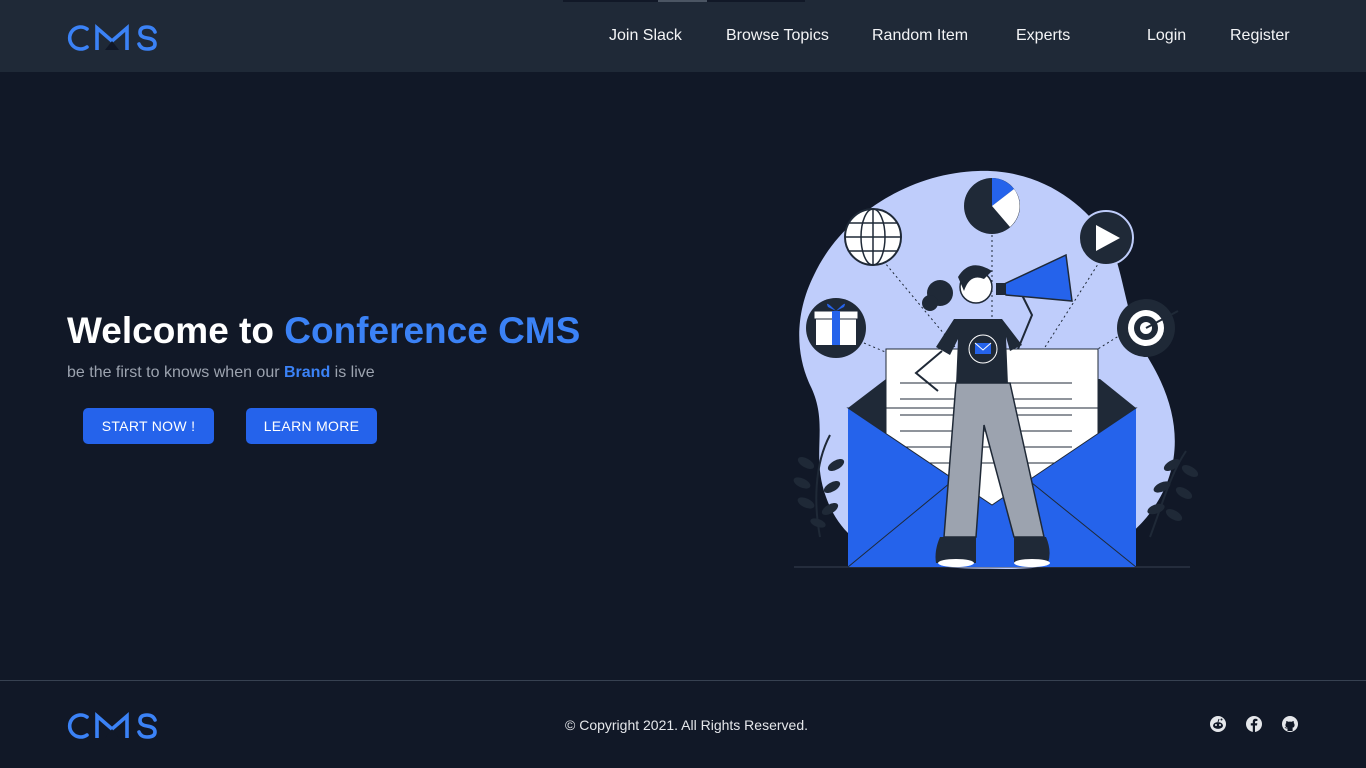 This screenshot has width=1366, height=768. What do you see at coordinates (1043, 36) in the screenshot?
I see `nav-experts: Experts` at bounding box center [1043, 36].